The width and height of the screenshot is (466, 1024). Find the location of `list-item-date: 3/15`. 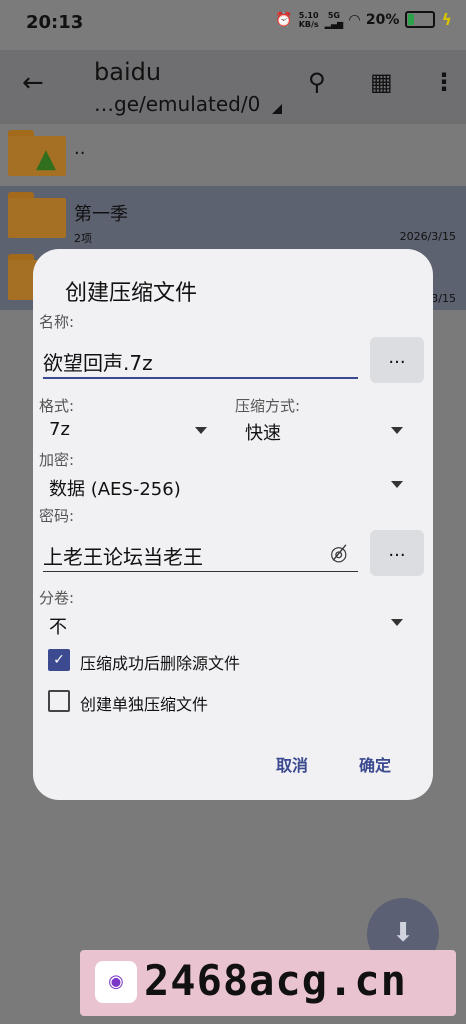

list-item-date: 3/15 is located at coordinates (443, 298).